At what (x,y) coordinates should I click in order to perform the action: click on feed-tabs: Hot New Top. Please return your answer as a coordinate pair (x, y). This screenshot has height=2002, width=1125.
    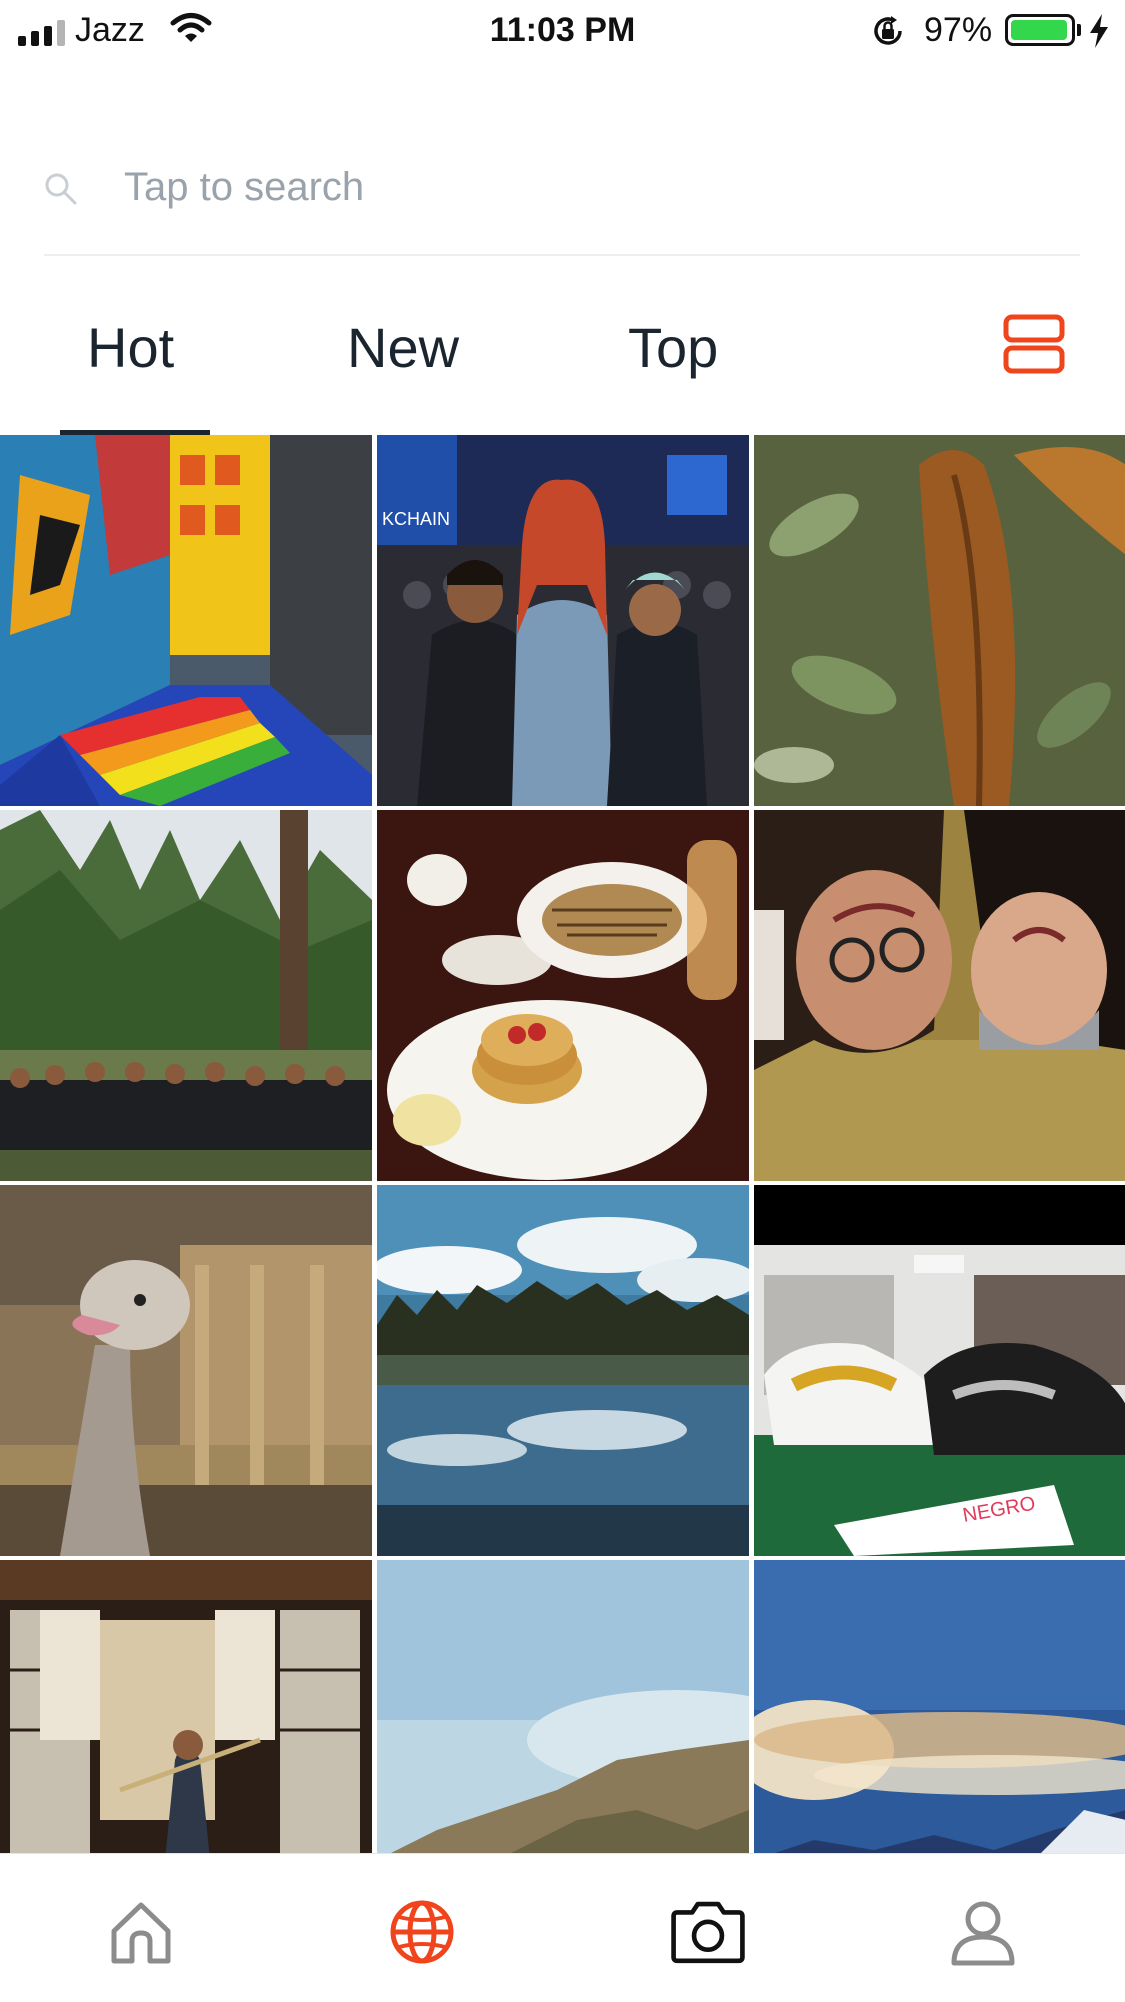
    Looking at the image, I should click on (562, 370).